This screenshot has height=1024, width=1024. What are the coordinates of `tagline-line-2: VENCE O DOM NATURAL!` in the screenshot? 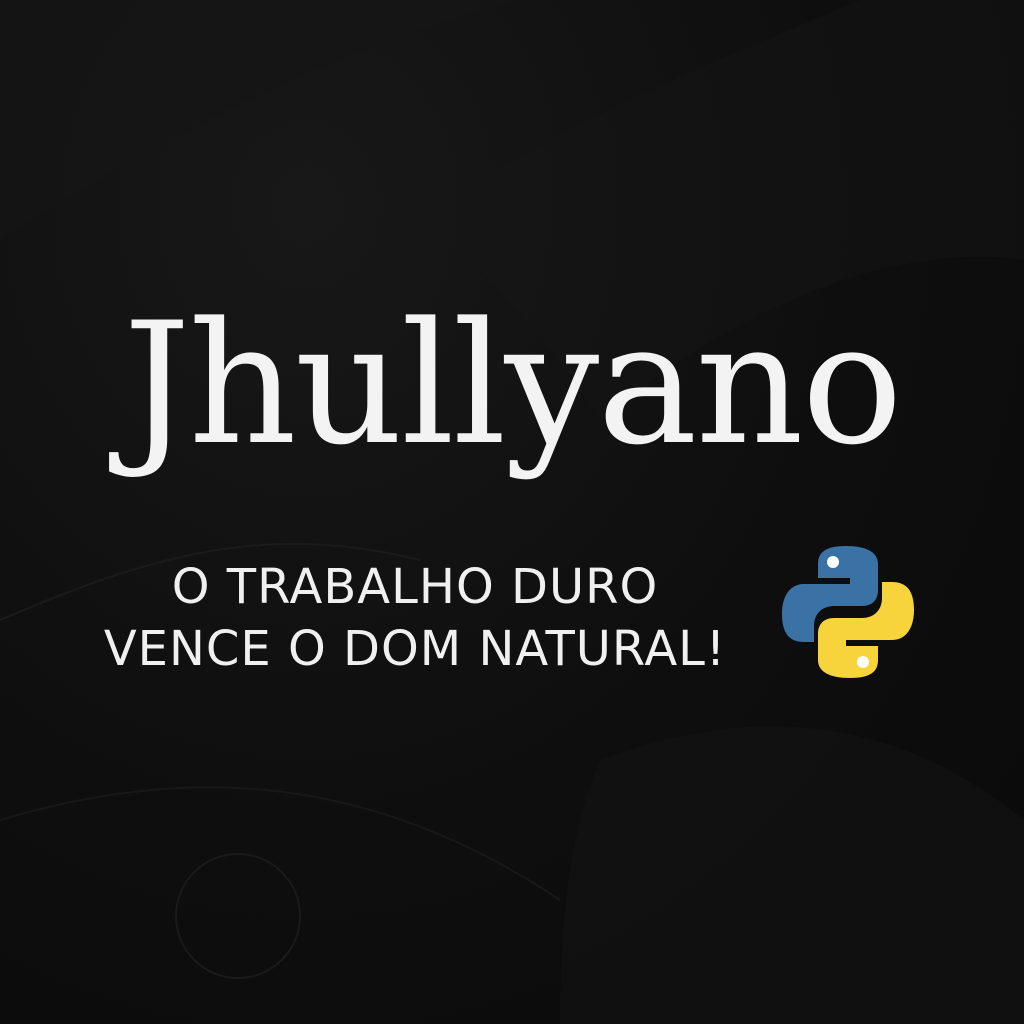 It's located at (415, 649).